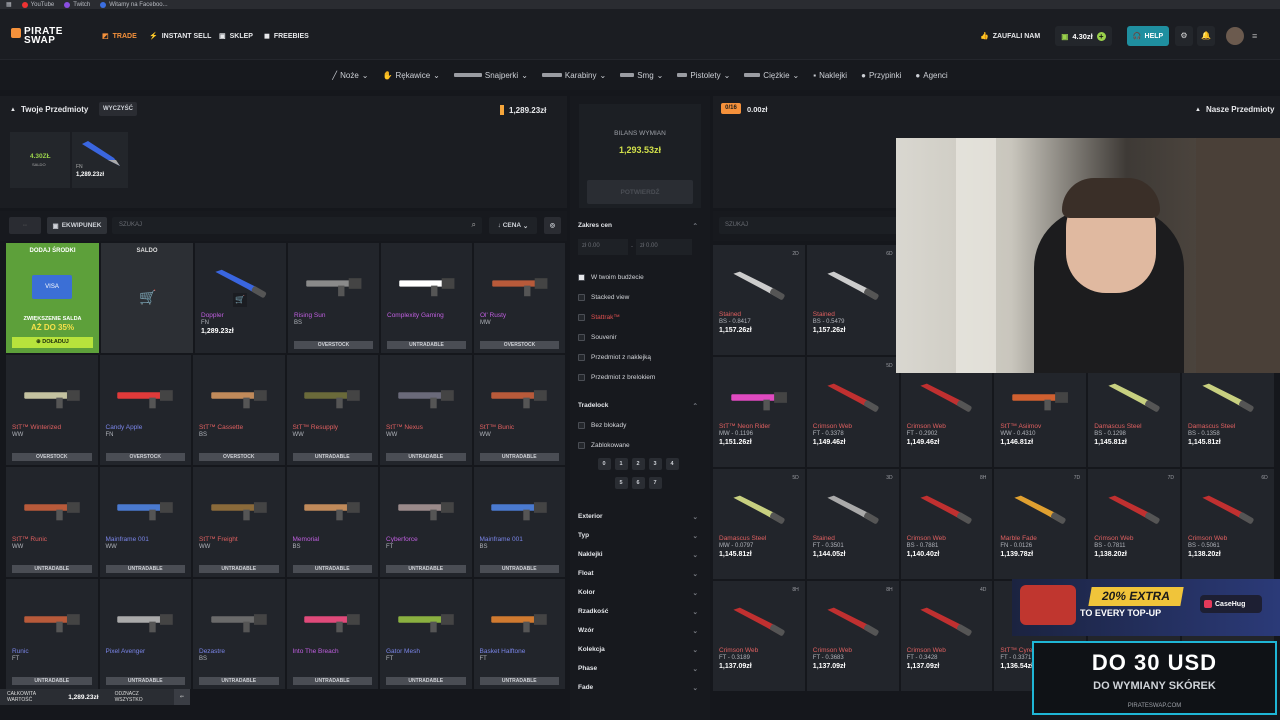  Describe the element at coordinates (638, 317) in the screenshot. I see `filter-option: Stattrak™` at that location.